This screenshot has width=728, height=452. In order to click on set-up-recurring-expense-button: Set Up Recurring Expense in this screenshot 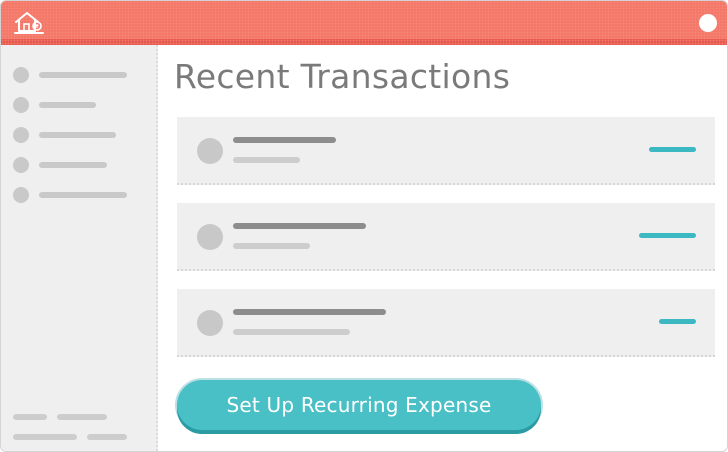, I will do `click(359, 405)`.